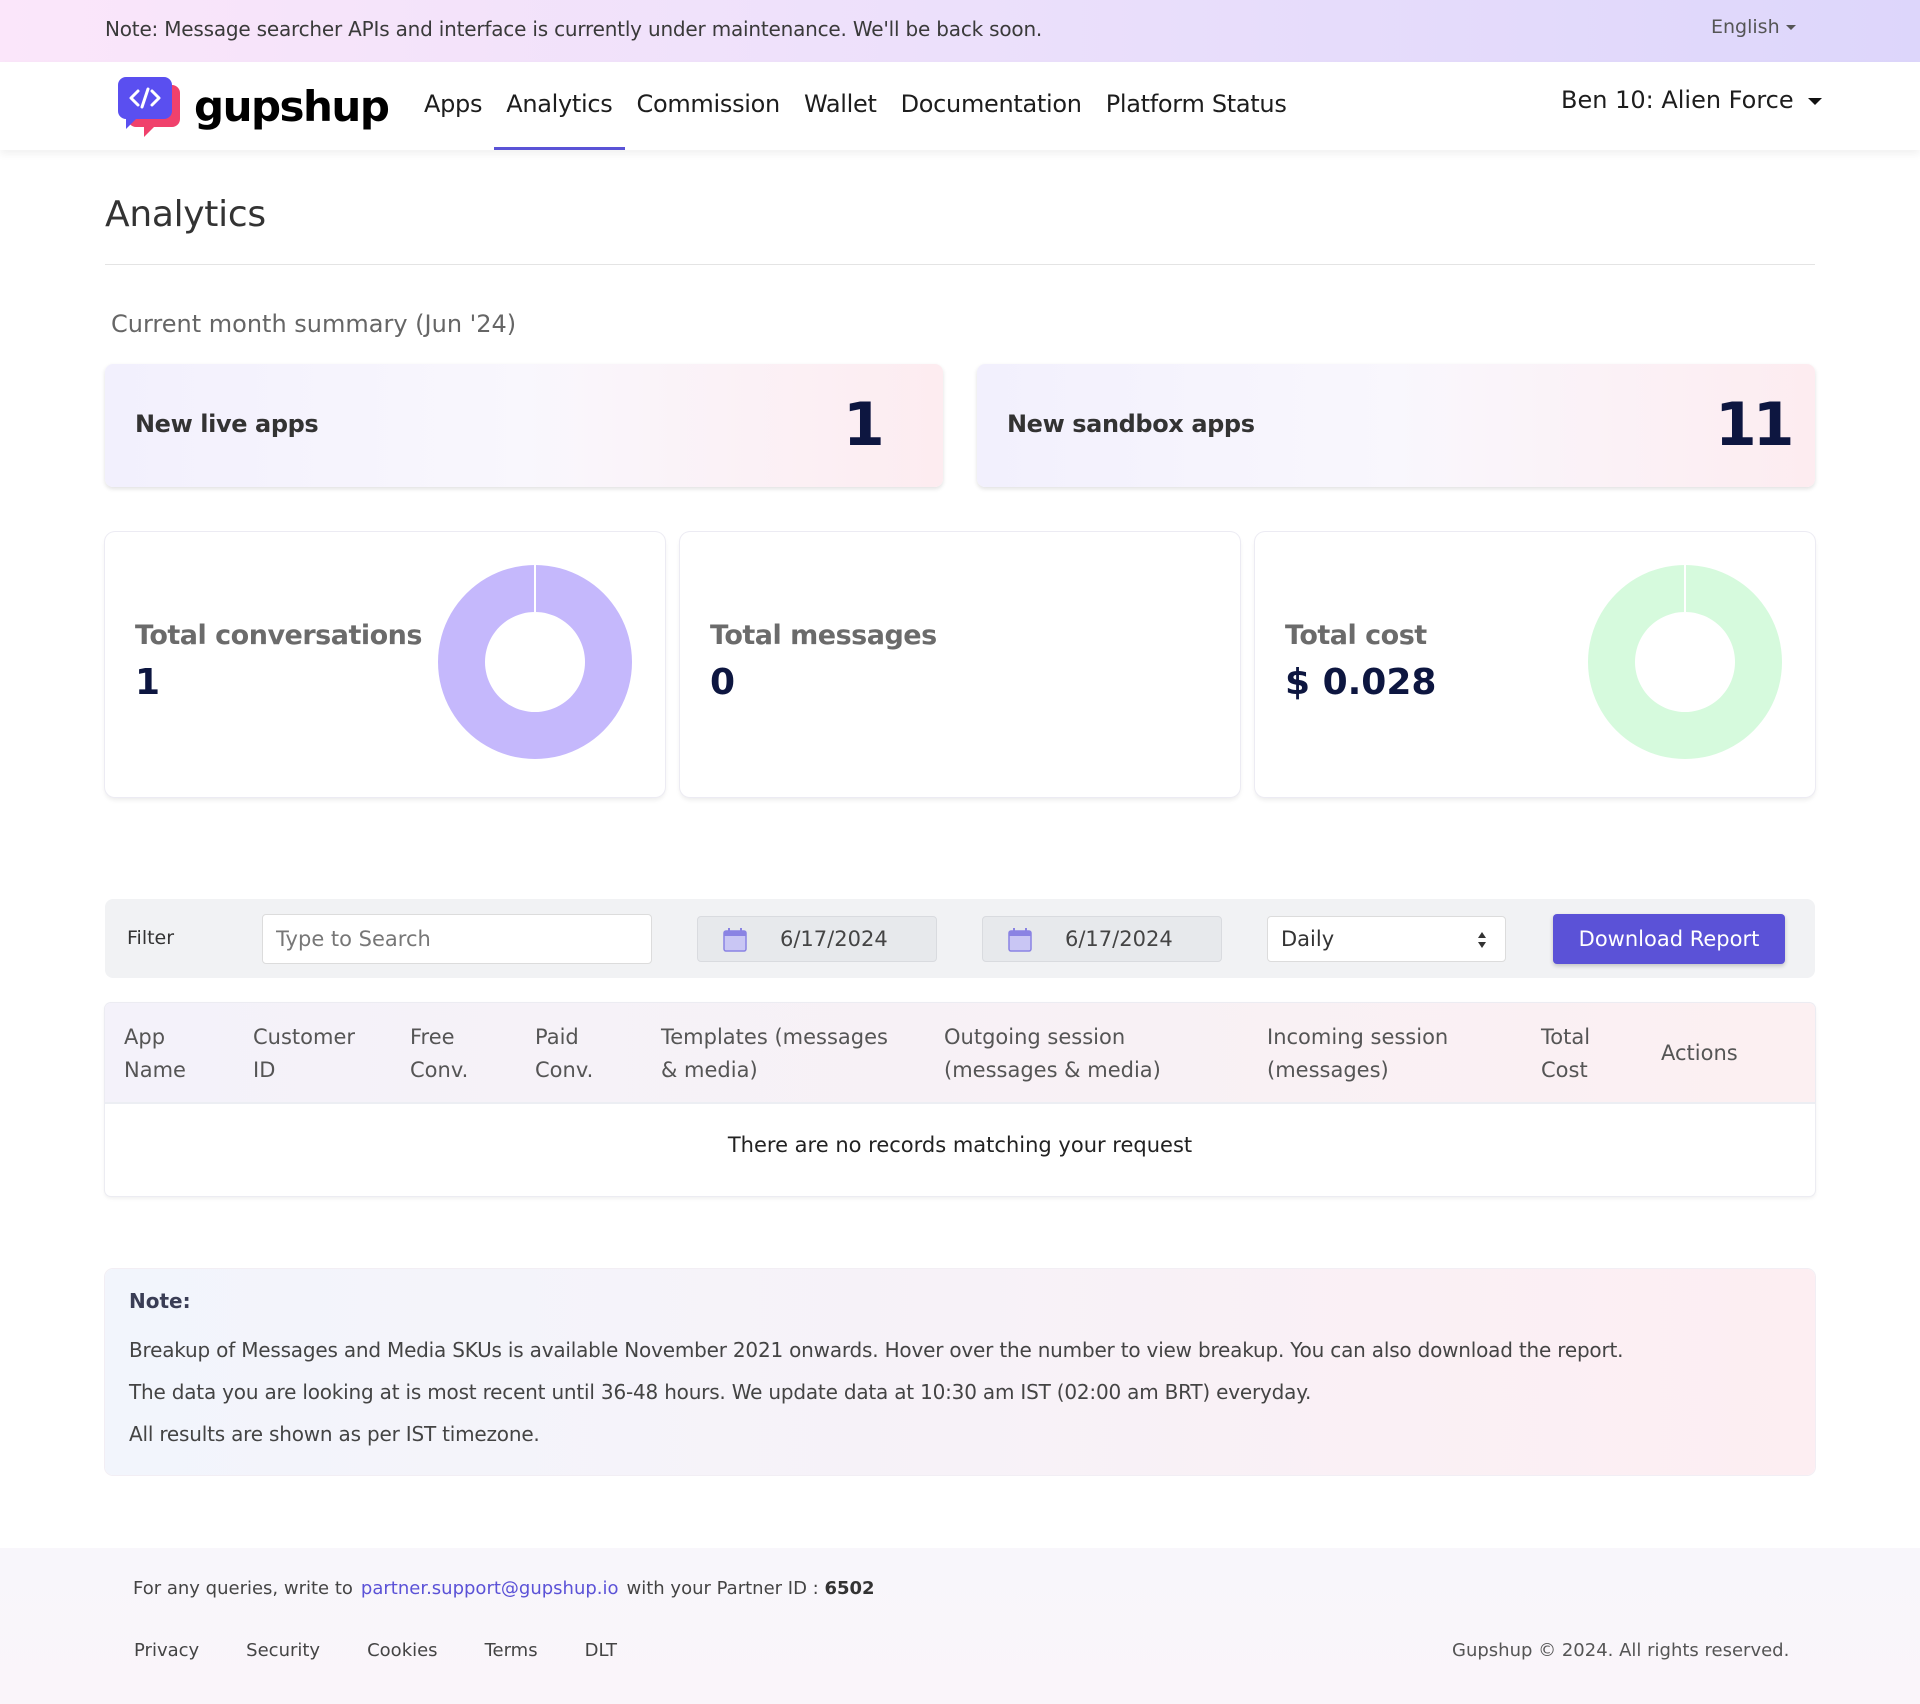  I want to click on footer-link-dlt: DLT, so click(601, 1650).